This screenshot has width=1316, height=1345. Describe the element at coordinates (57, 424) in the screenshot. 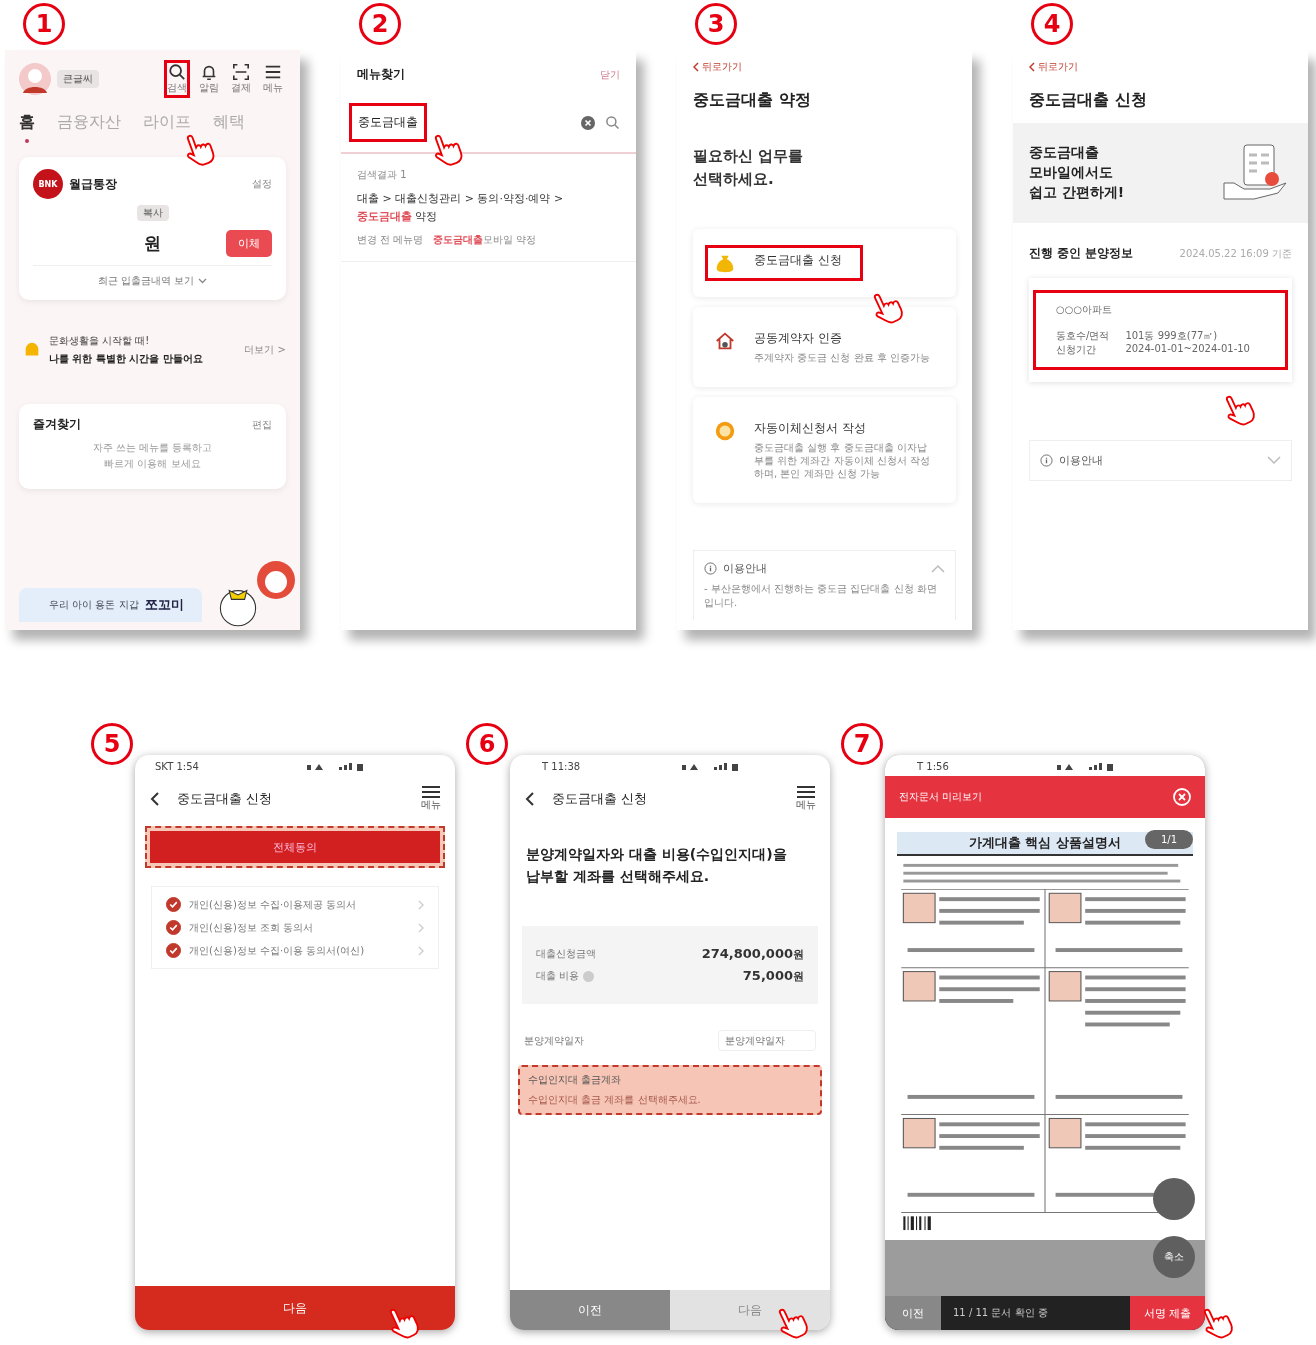

I see `favorites-title: 즐겨찾기` at that location.